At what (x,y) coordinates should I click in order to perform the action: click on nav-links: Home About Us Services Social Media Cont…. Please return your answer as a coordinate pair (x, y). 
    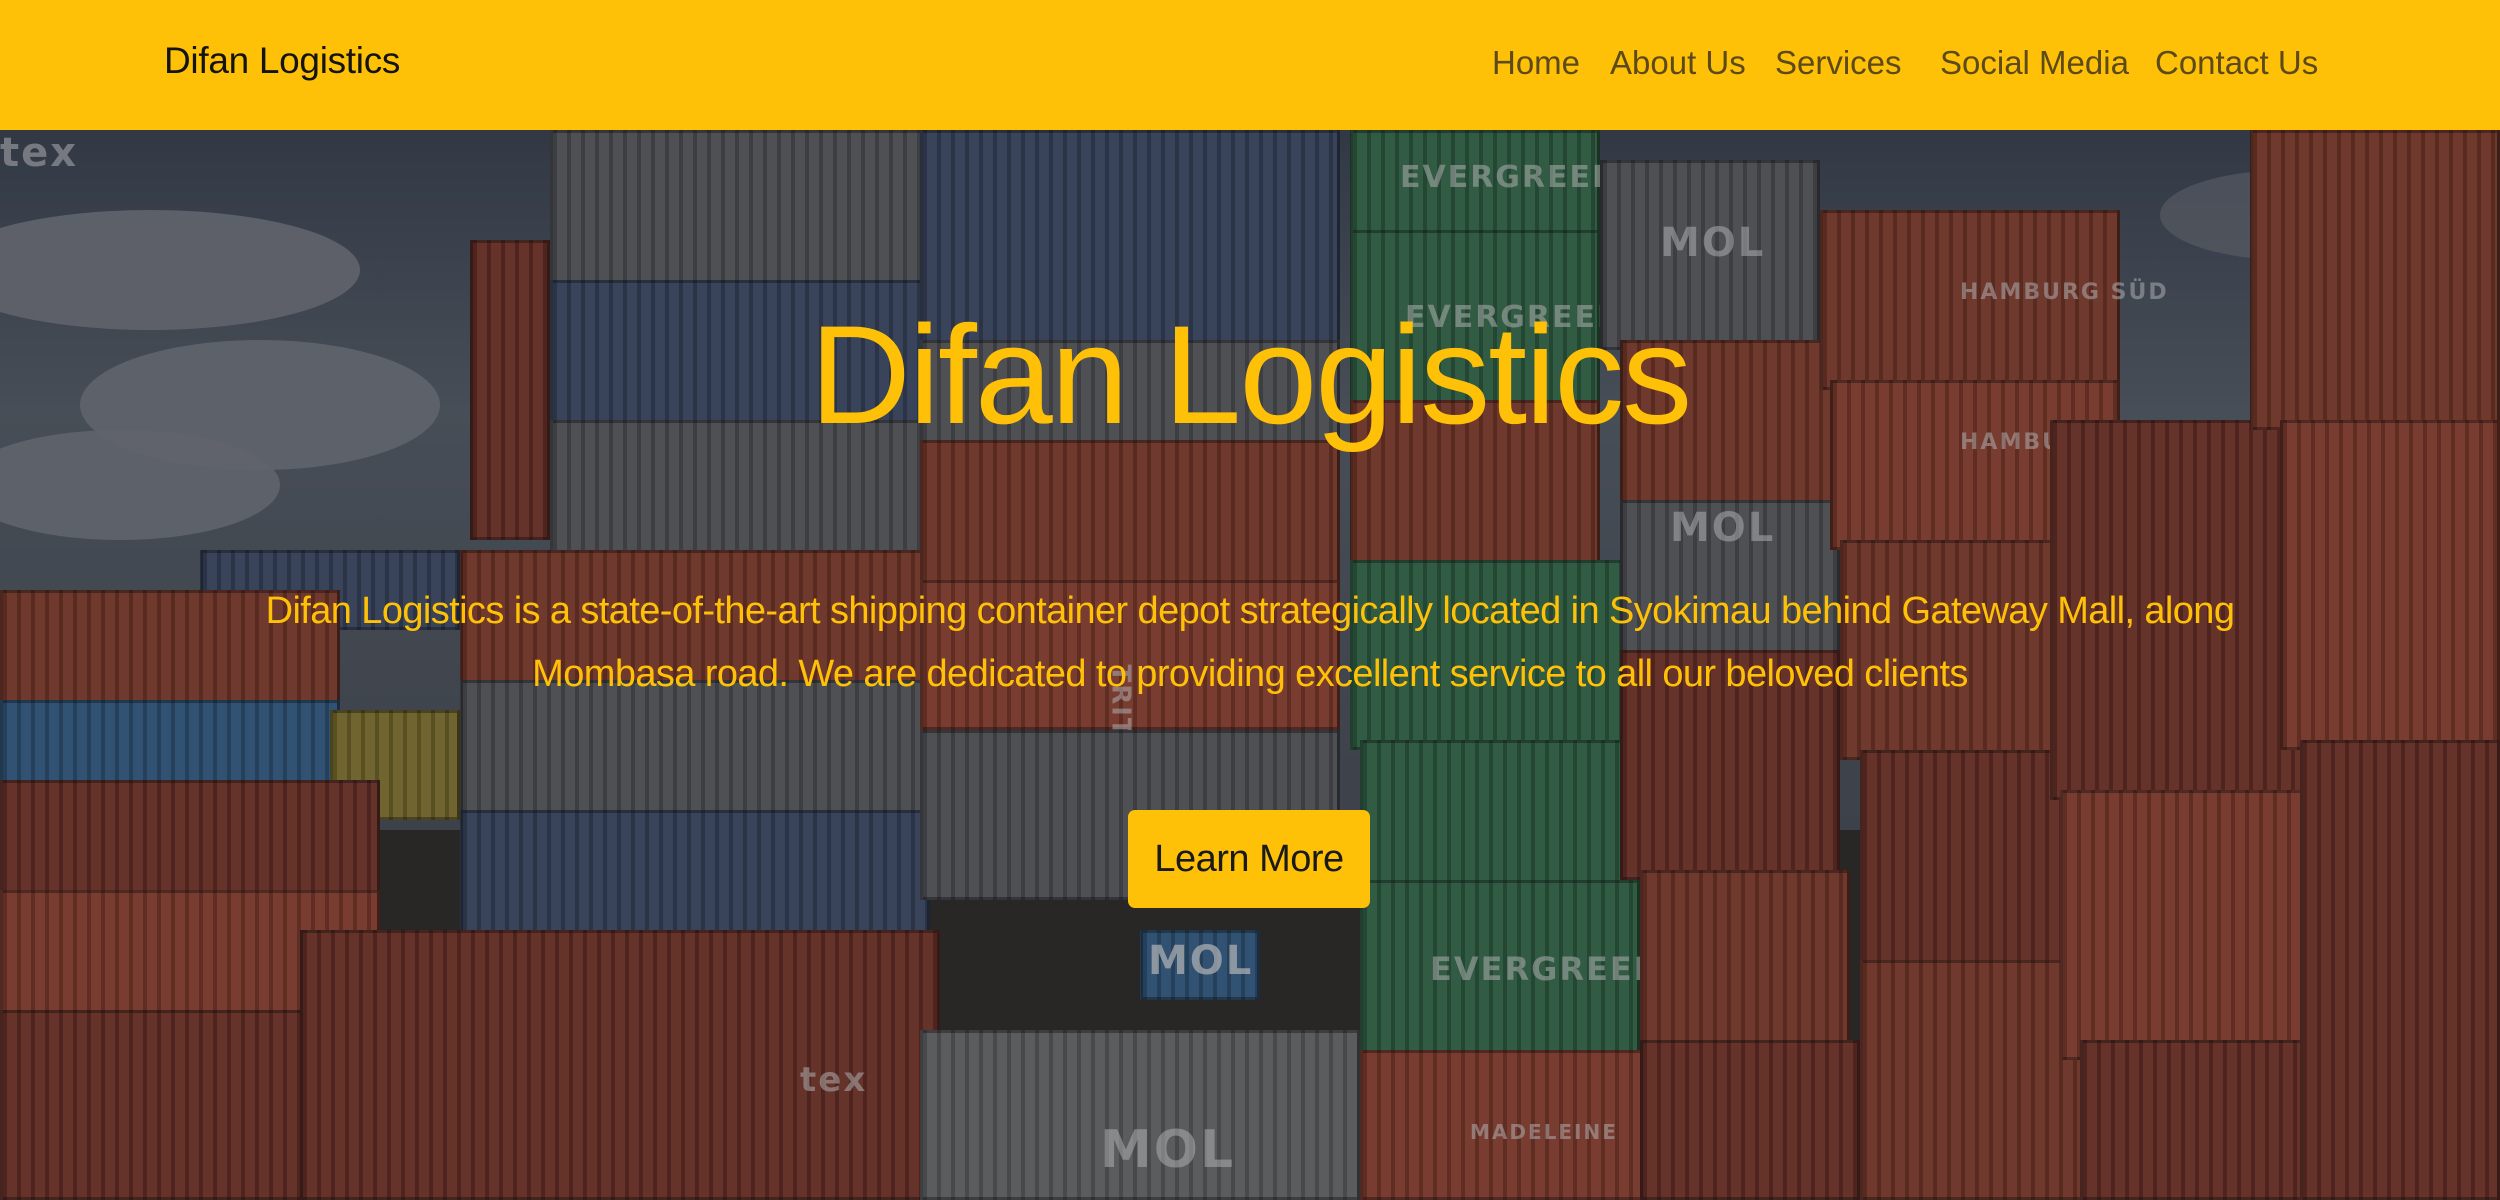
    Looking at the image, I should click on (1250, 65).